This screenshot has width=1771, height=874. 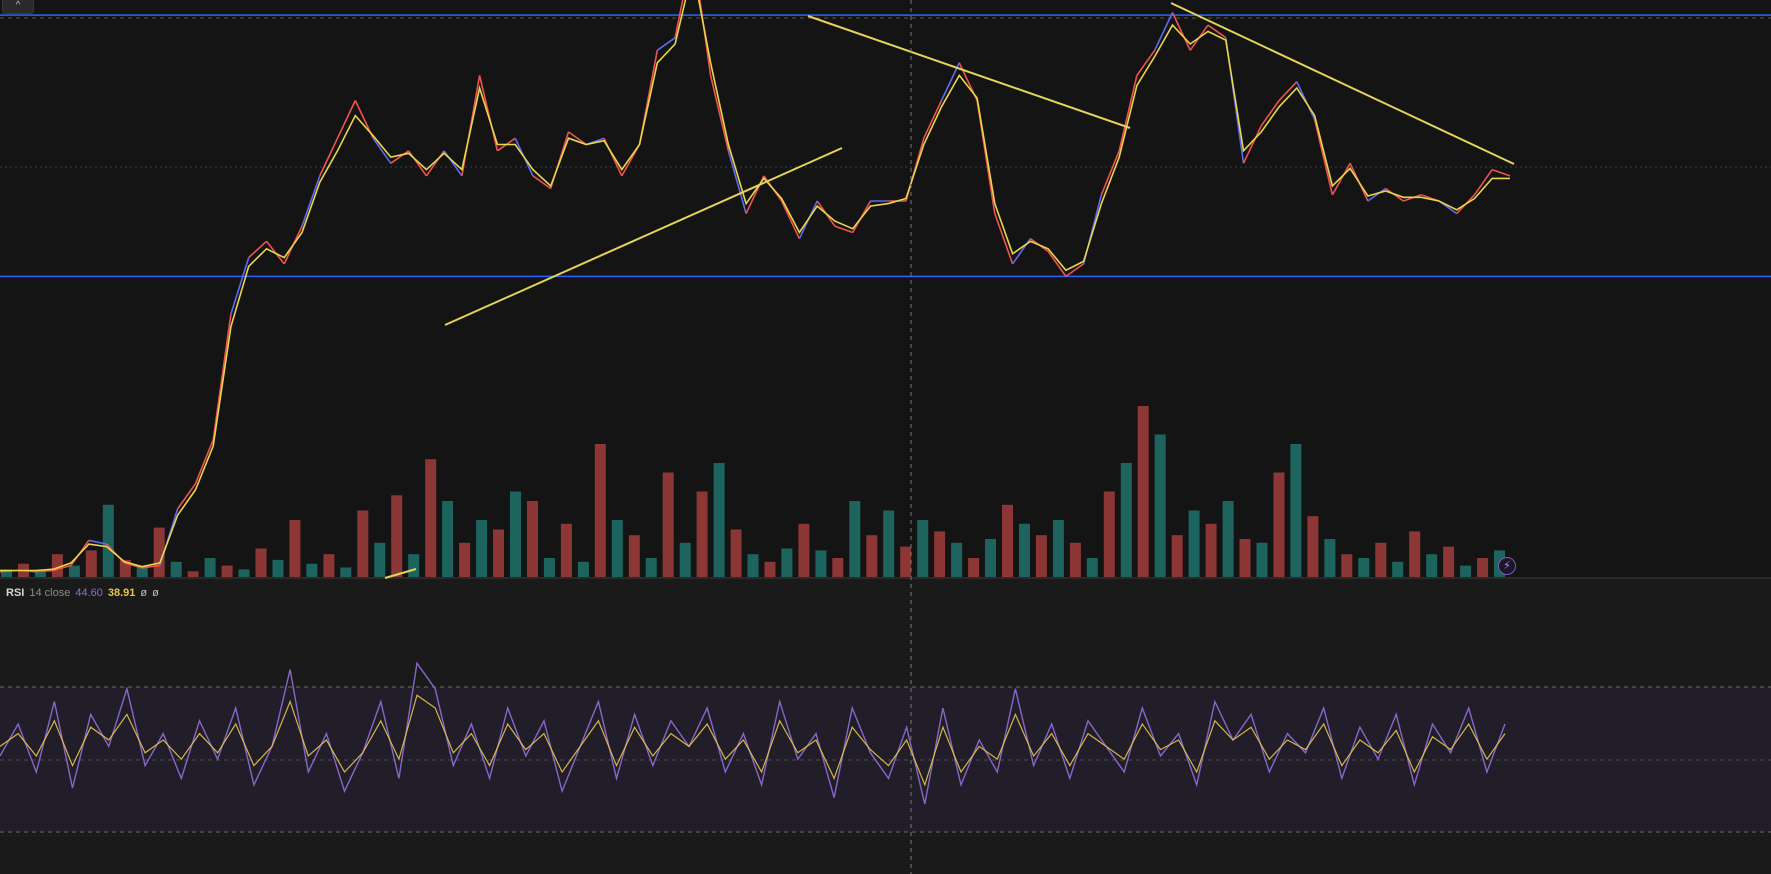 I want to click on rsi-legend-name: RSI, so click(x=15, y=593).